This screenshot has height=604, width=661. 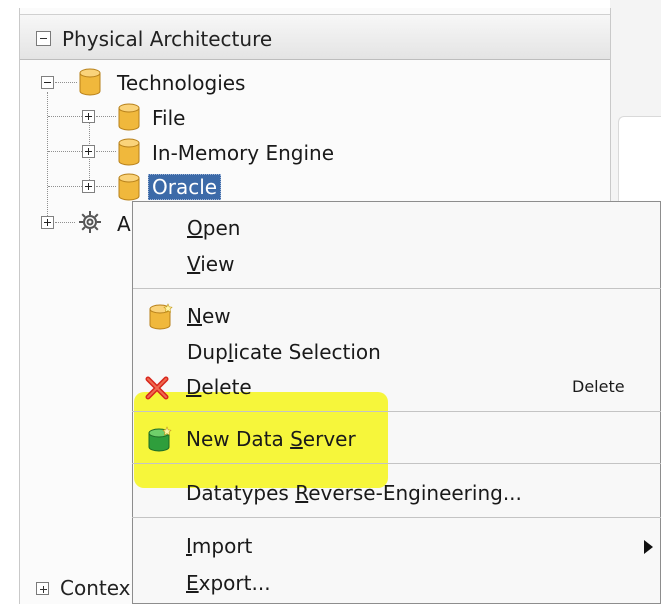 What do you see at coordinates (648, 547) in the screenshot?
I see `submenu-arrow-icon` at bounding box center [648, 547].